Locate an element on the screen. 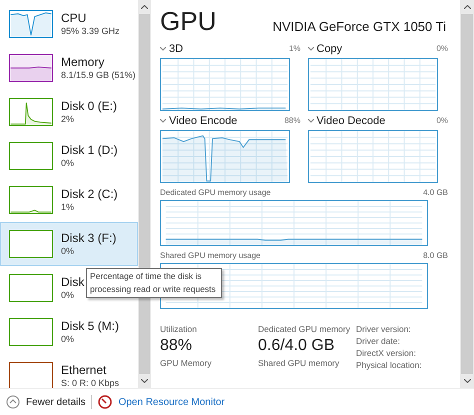 The image size is (474, 415). sidebar-item: Disk 3 (F:) 0% is located at coordinates (69, 244).